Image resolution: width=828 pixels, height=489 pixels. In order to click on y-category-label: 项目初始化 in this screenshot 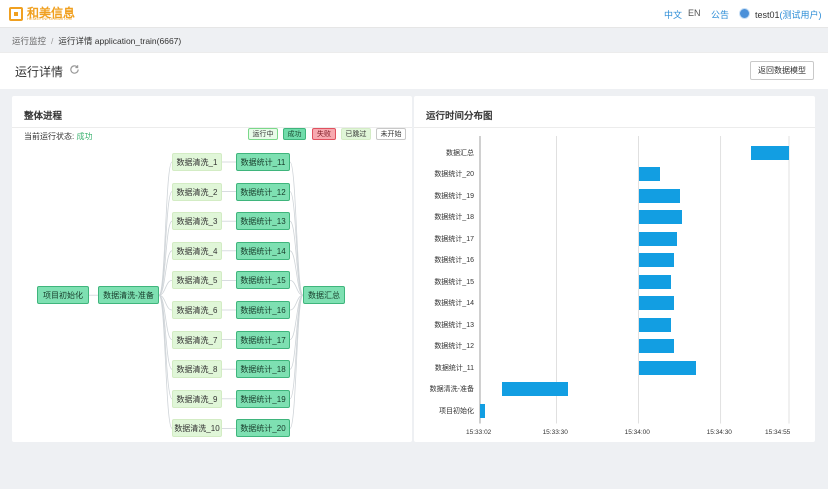, I will do `click(456, 411)`.